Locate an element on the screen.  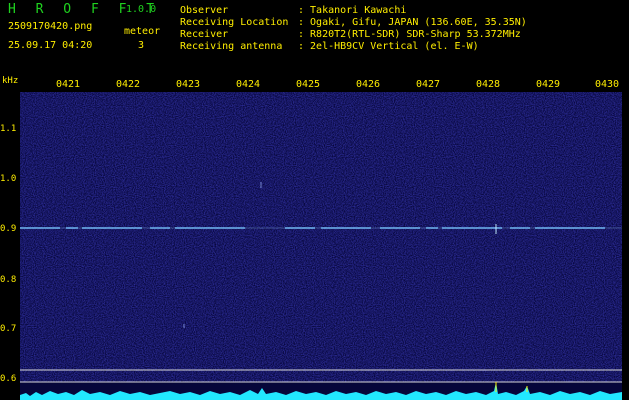
freq-label: 1.0 is located at coordinates (8, 179).